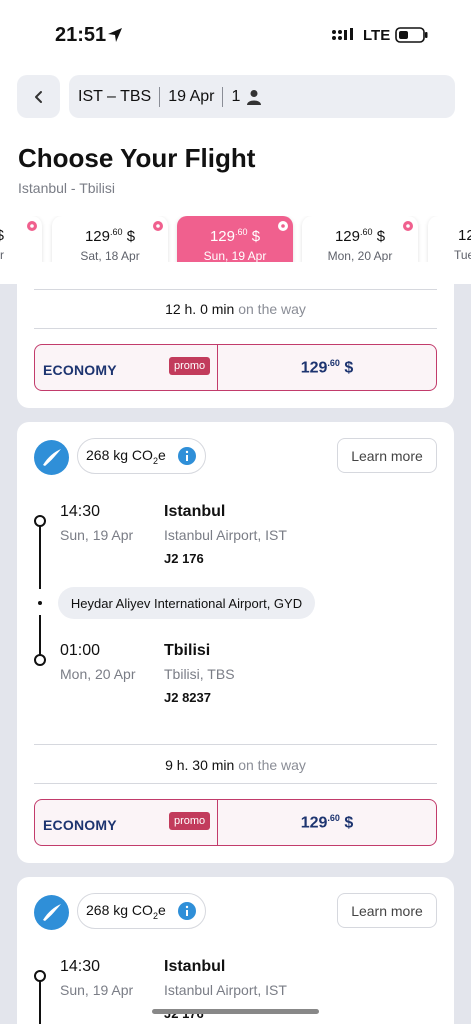  What do you see at coordinates (235, 256) in the screenshot?
I see `date-day: Sun, 19 Apr` at bounding box center [235, 256].